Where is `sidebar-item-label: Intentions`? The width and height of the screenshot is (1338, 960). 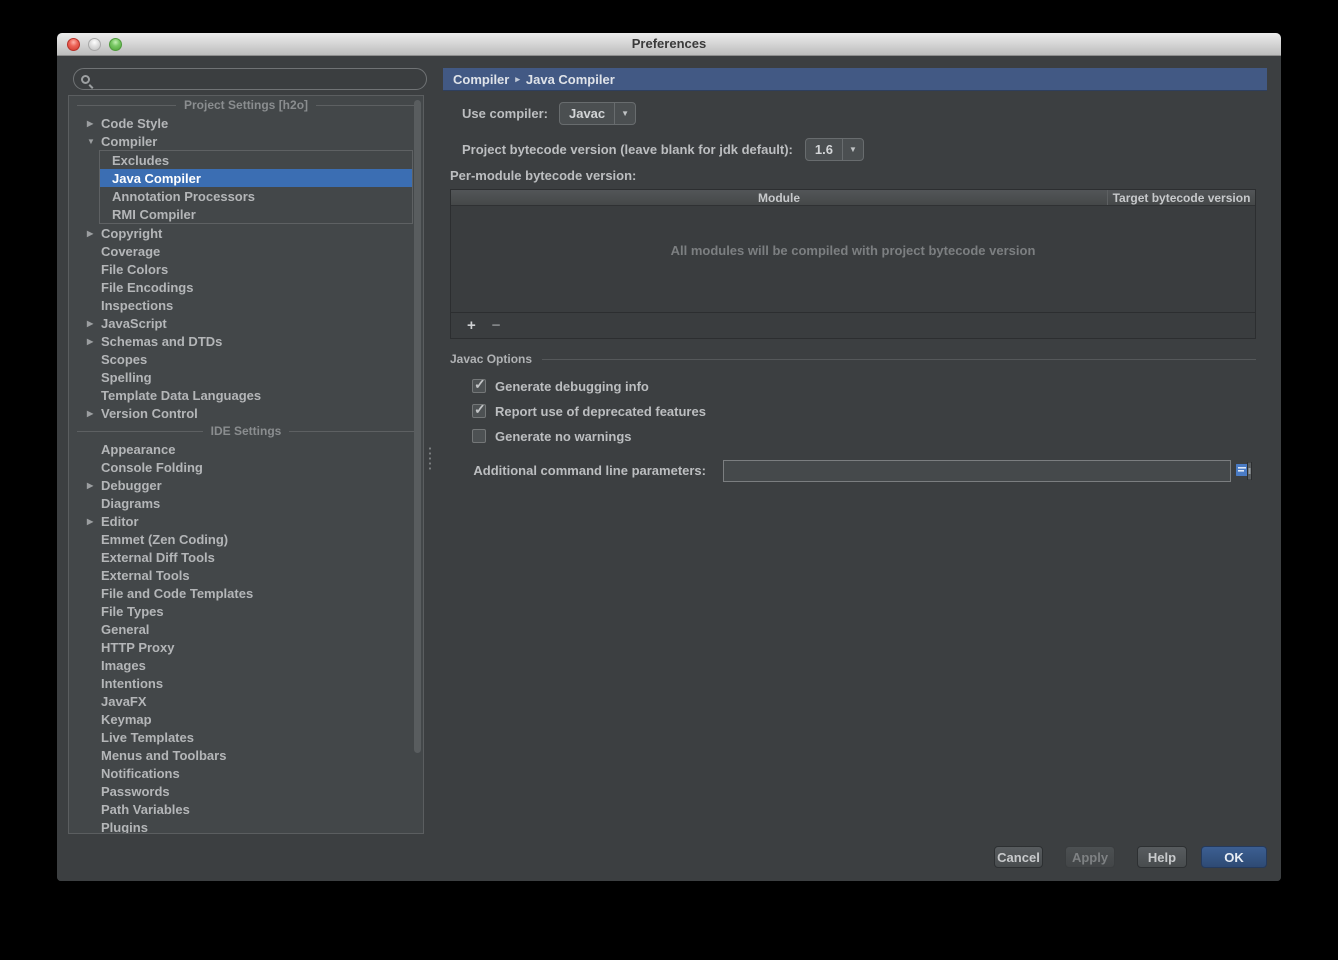
sidebar-item-label: Intentions is located at coordinates (132, 683).